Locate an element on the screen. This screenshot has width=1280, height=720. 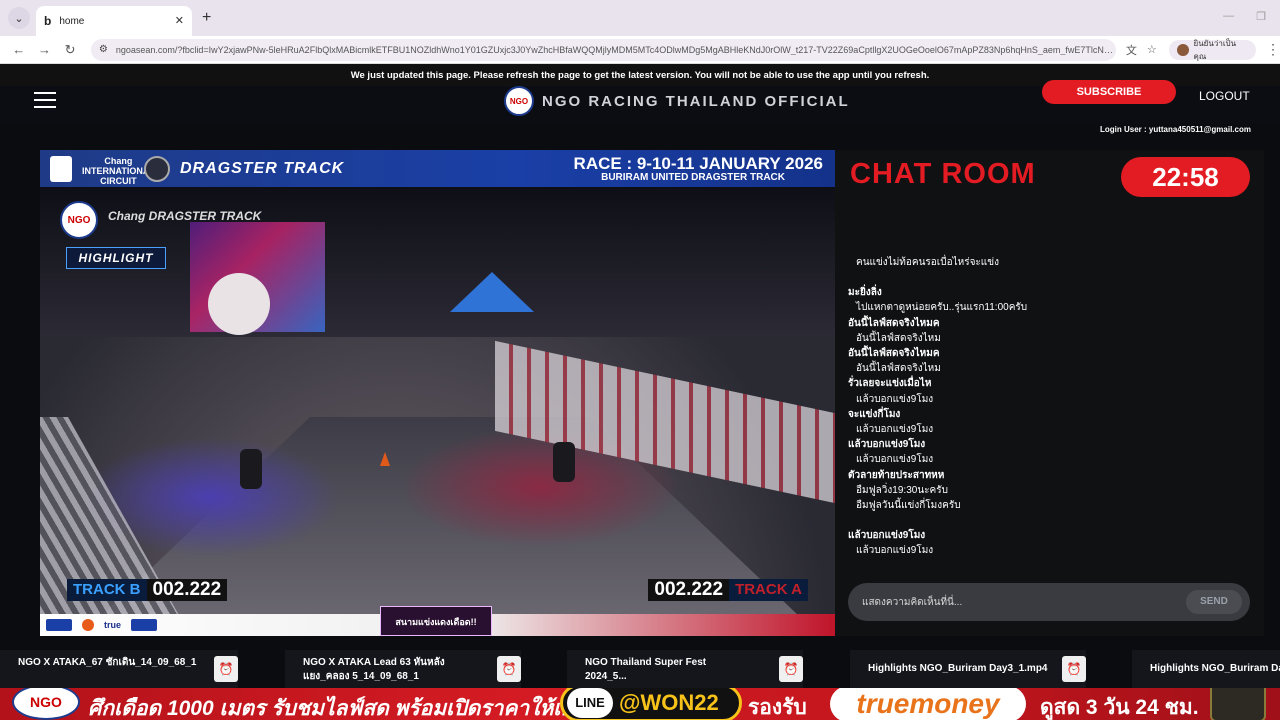
avatar is located at coordinates (1182, 49).